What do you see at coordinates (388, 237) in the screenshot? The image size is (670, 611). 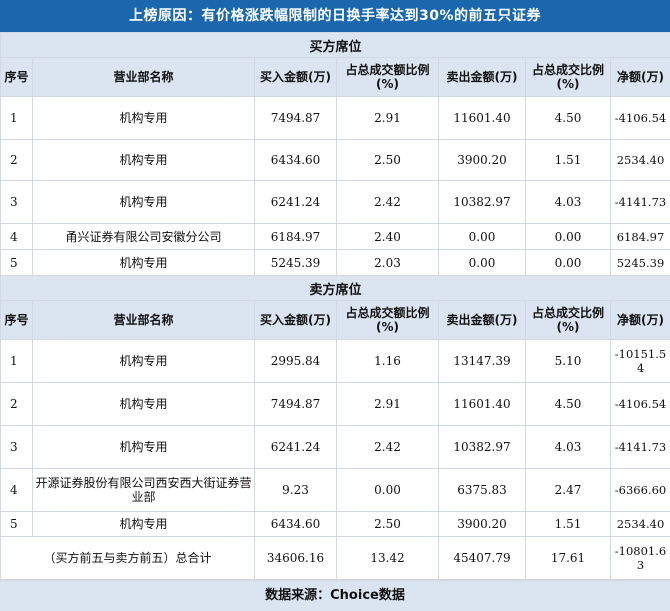 I see `buy-pct: 2.40` at bounding box center [388, 237].